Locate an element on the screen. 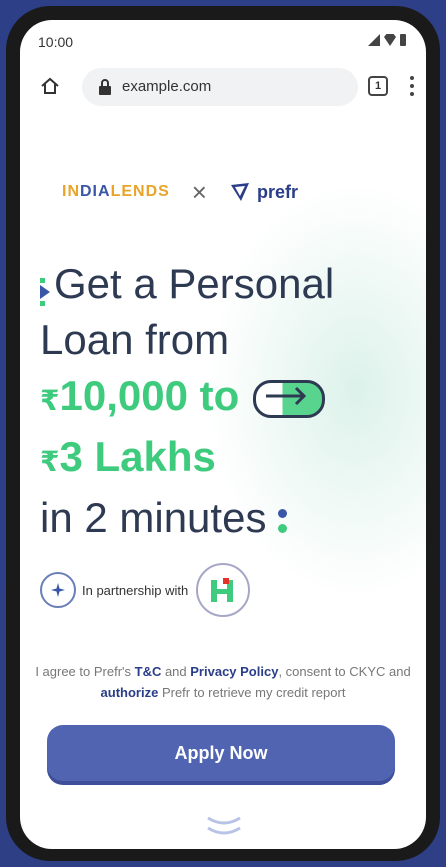 Image resolution: width=446 pixels, height=867 pixels. brand-logos: INDIALENDS × prefr is located at coordinates (222, 192).